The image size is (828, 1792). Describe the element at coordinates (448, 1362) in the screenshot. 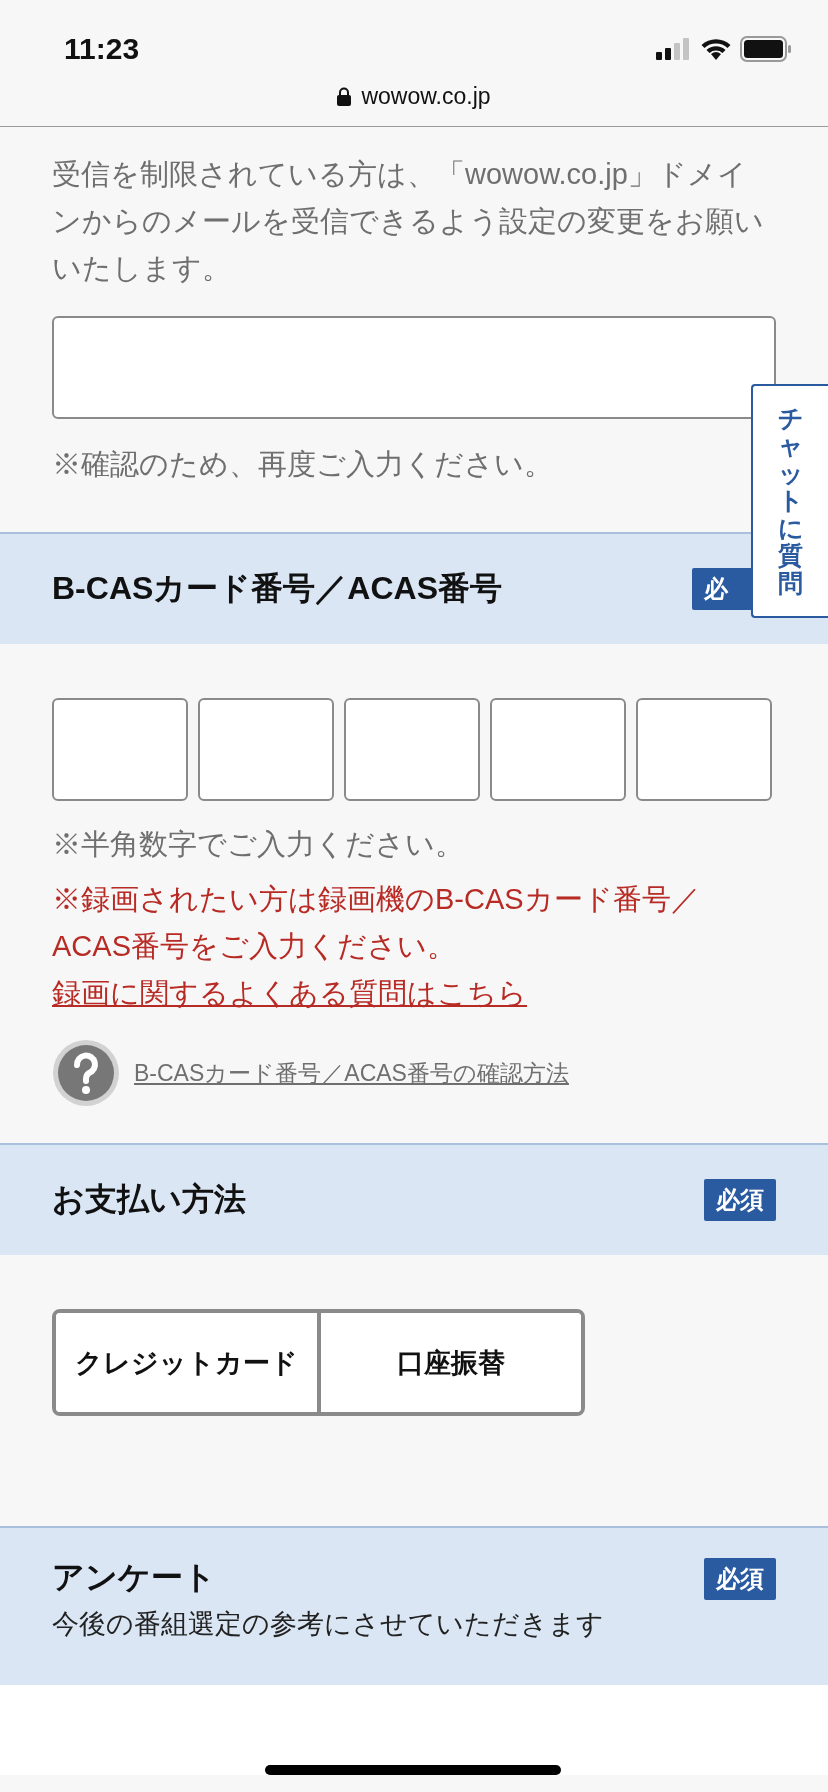

I see `payment-option: 口座振替` at that location.